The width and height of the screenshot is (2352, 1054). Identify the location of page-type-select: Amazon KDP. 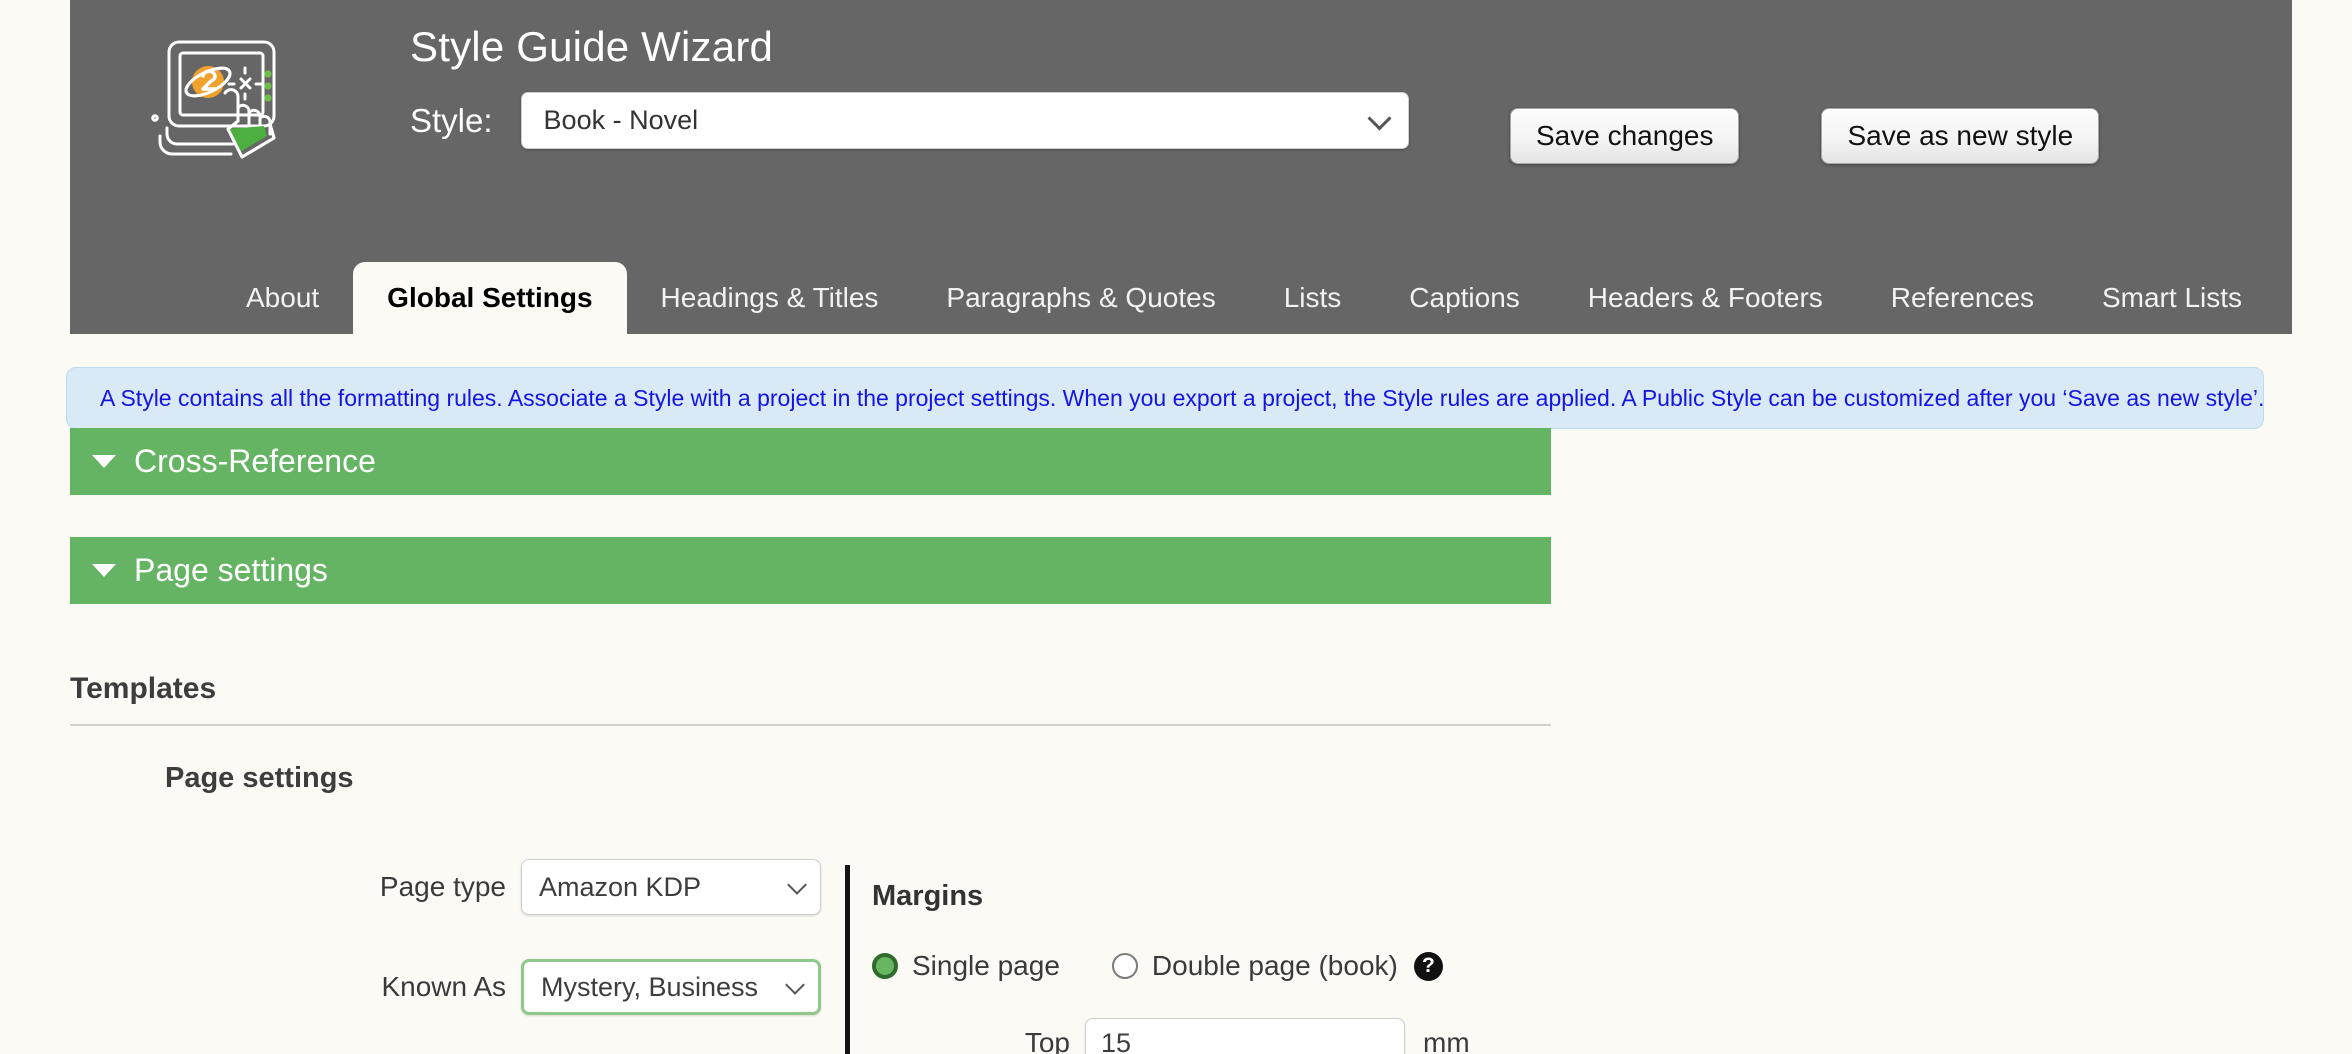
(671, 887).